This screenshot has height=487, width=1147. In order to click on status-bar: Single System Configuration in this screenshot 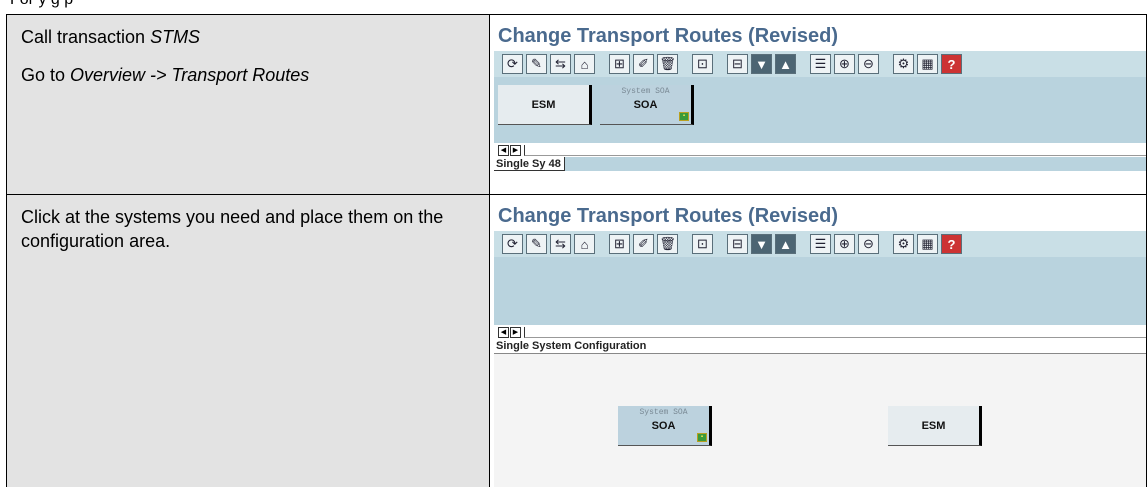, I will do `click(820, 346)`.